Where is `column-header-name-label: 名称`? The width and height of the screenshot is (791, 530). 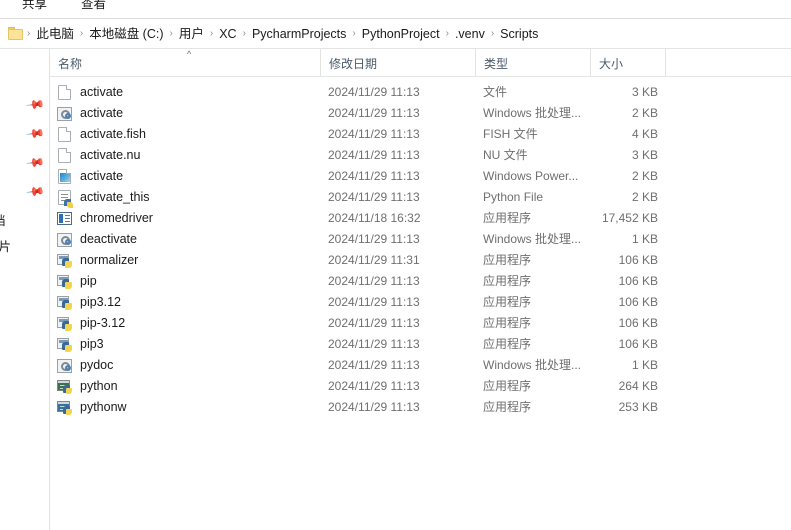
column-header-name-label: 名称 is located at coordinates (70, 64).